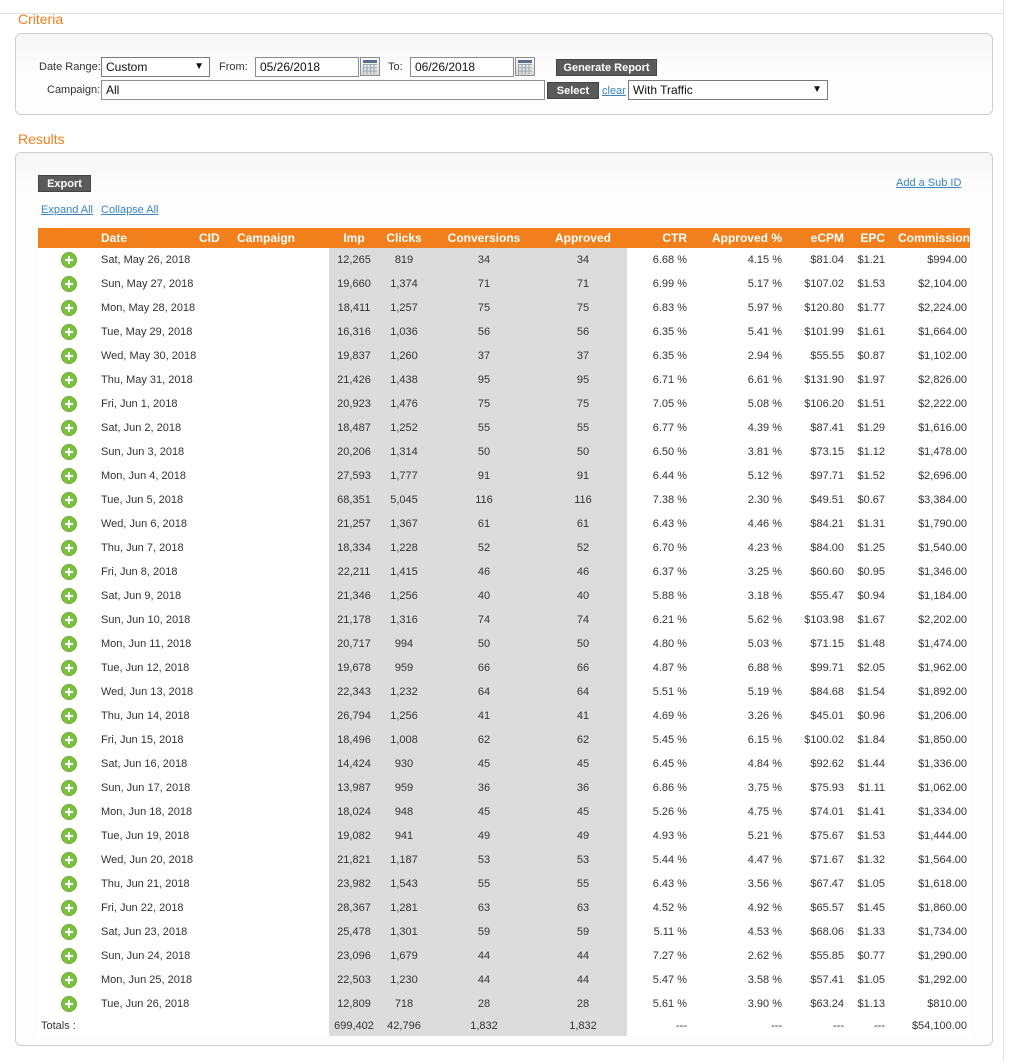  I want to click on campaign-value: All, so click(113, 90).